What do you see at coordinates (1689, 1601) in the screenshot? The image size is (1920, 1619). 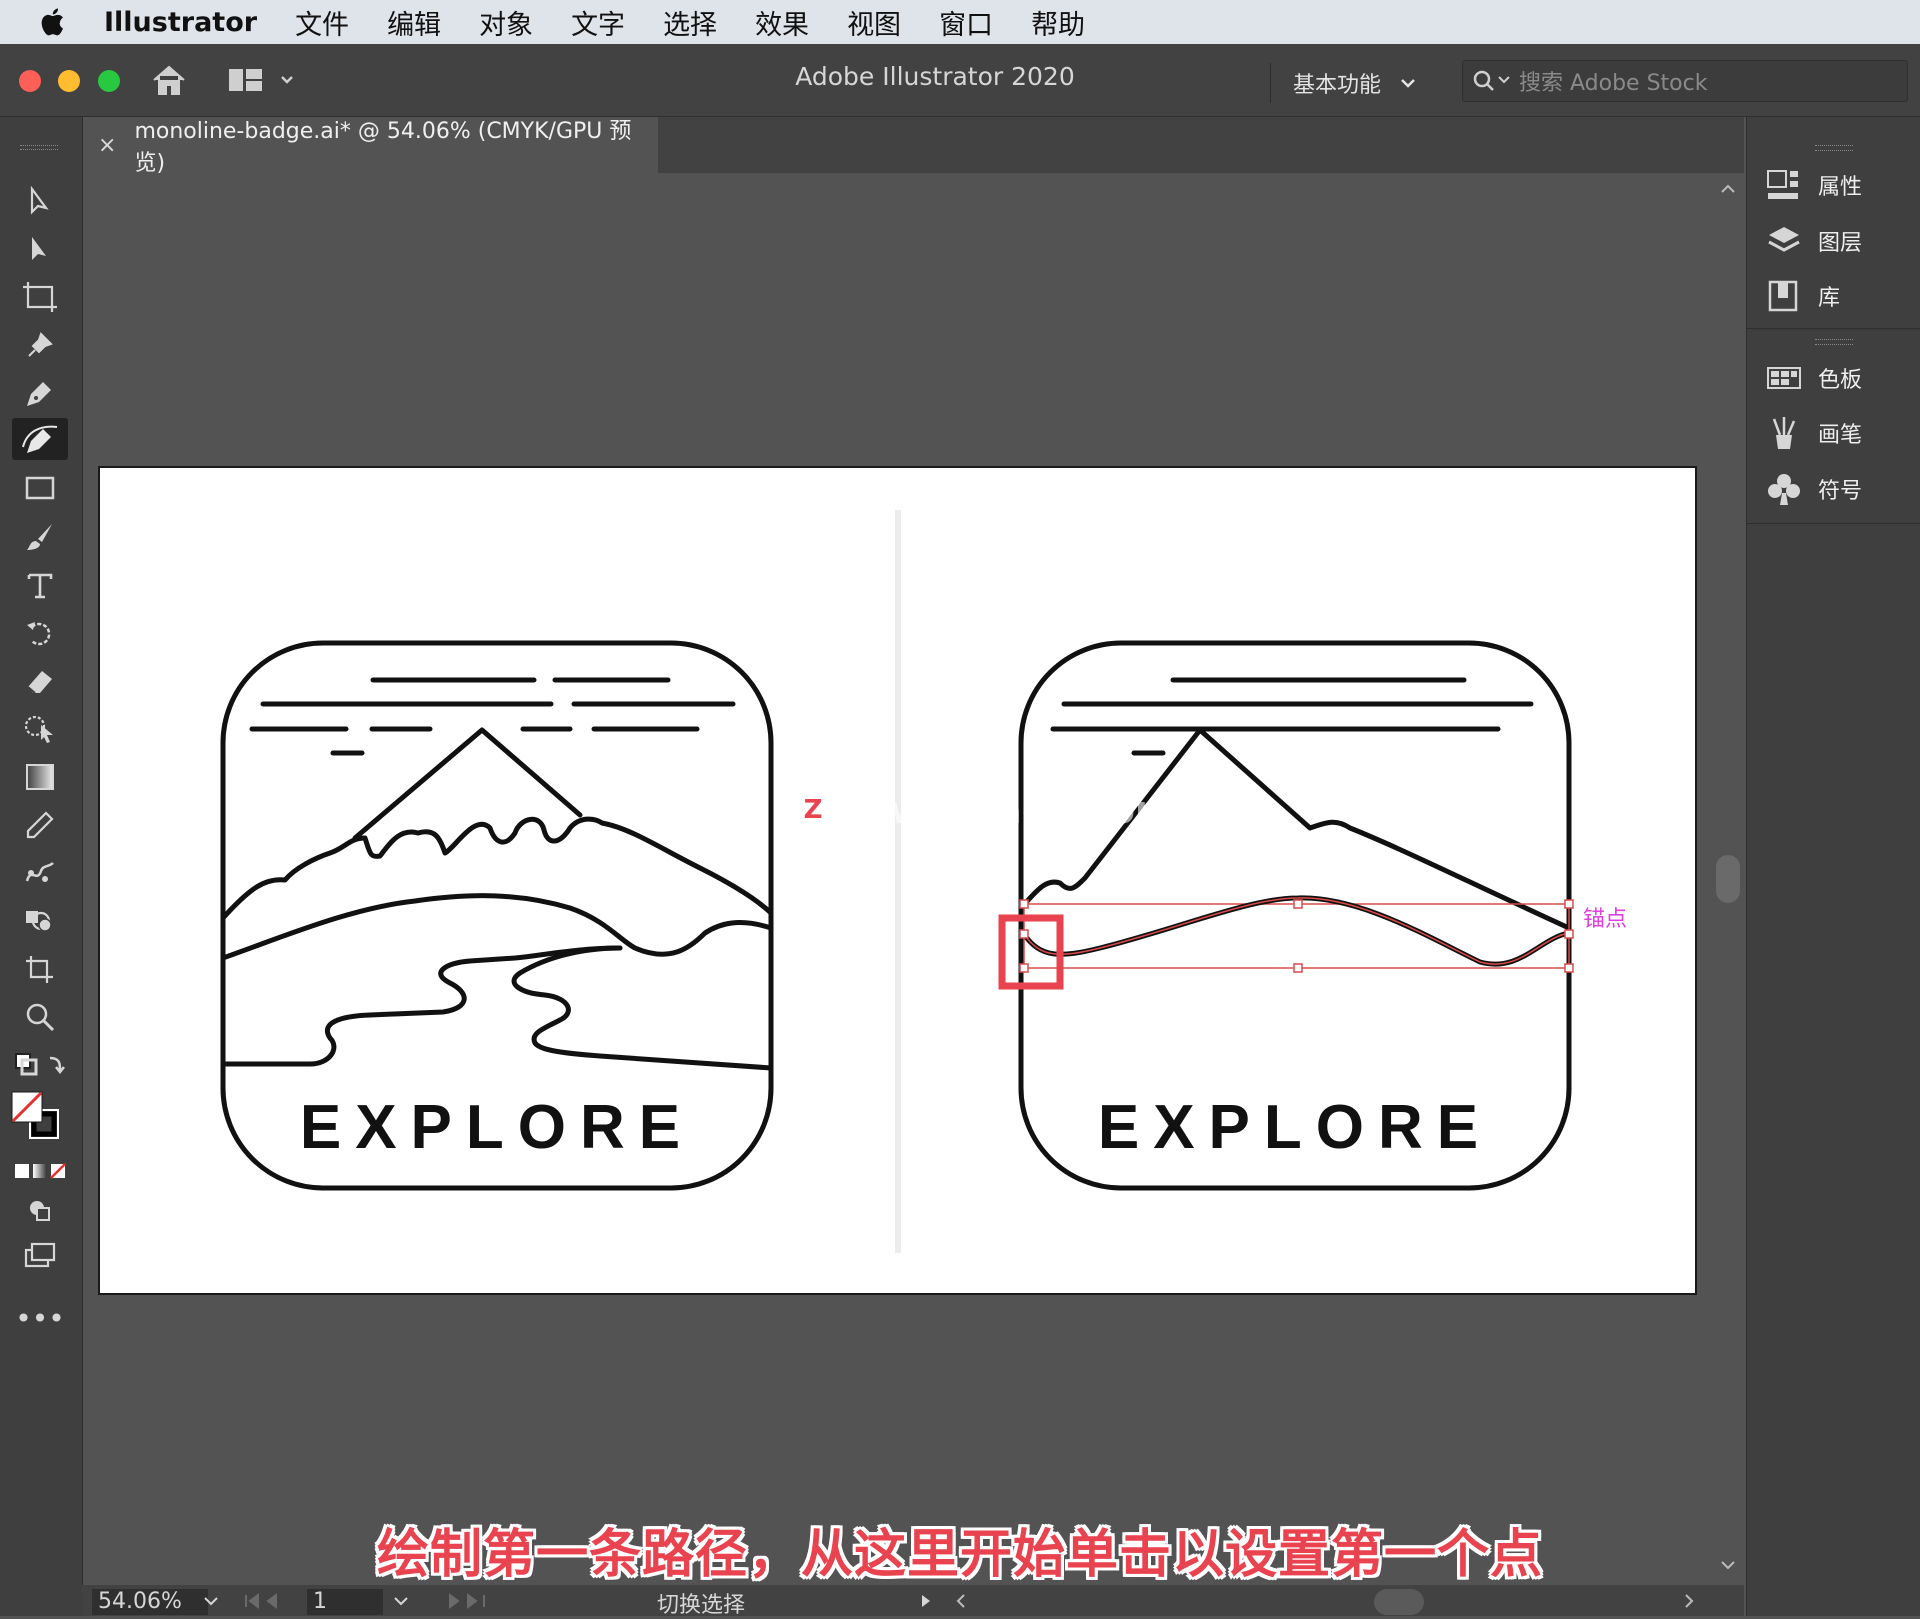 I see `scroll-right-icon` at bounding box center [1689, 1601].